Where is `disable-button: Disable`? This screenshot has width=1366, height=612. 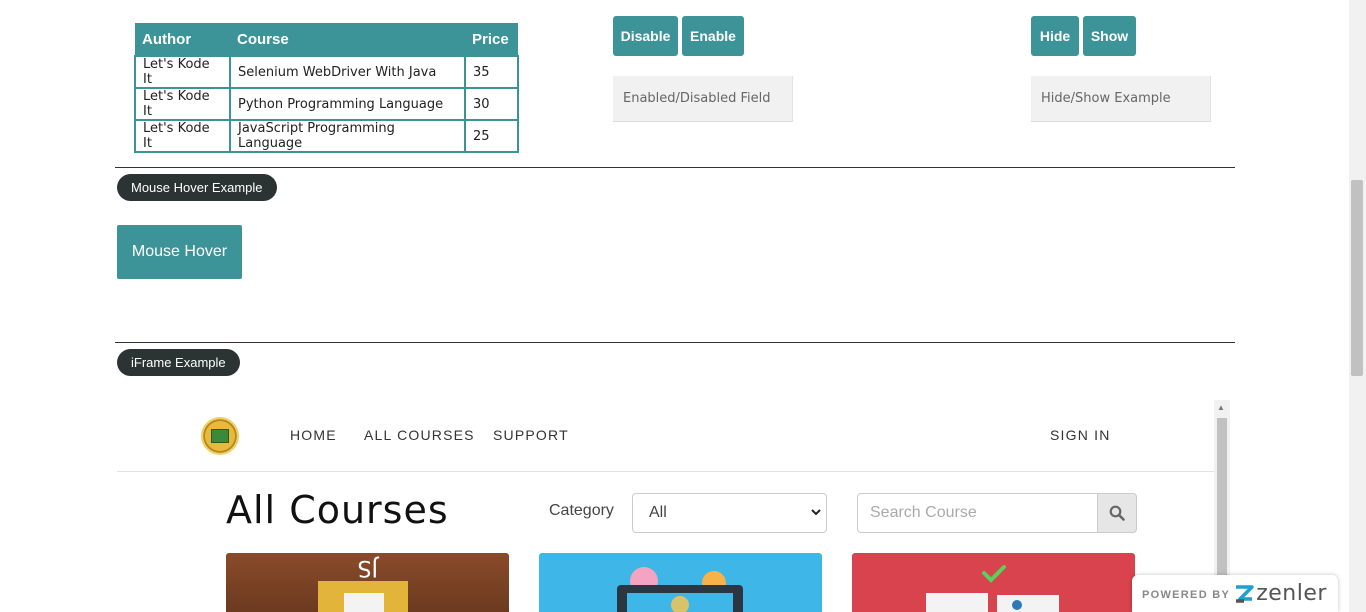 disable-button: Disable is located at coordinates (645, 36).